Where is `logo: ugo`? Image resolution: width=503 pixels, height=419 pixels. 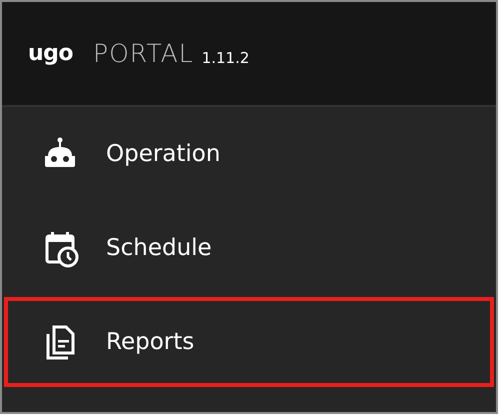
logo: ugo is located at coordinates (51, 54).